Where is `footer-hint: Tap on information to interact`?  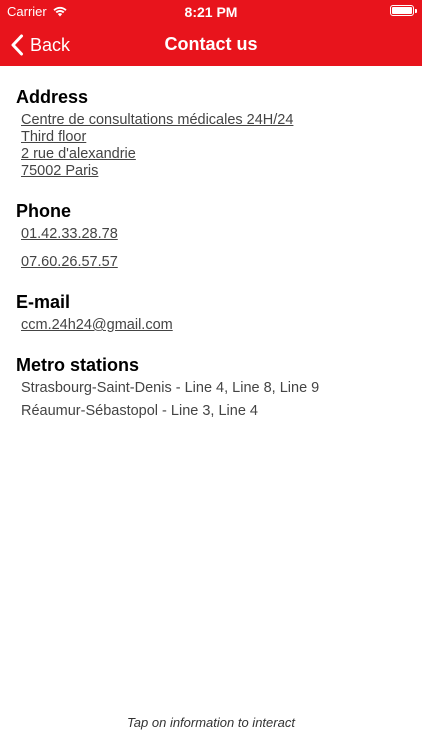 footer-hint: Tap on information to interact is located at coordinates (211, 722).